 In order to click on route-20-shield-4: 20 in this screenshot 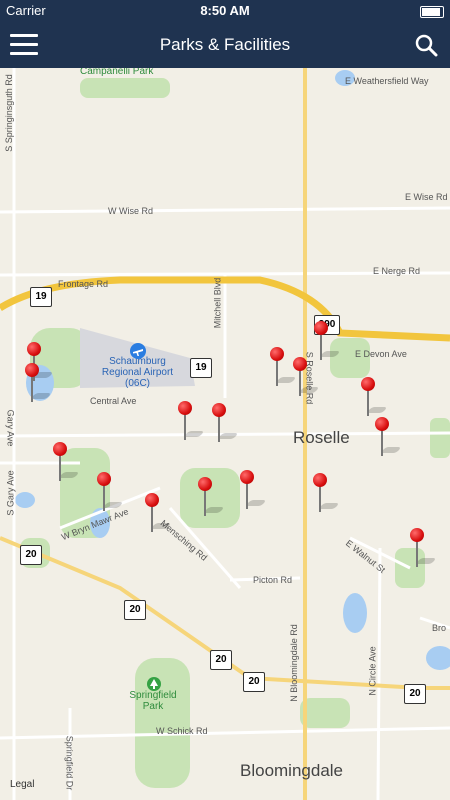, I will do `click(254, 682)`.